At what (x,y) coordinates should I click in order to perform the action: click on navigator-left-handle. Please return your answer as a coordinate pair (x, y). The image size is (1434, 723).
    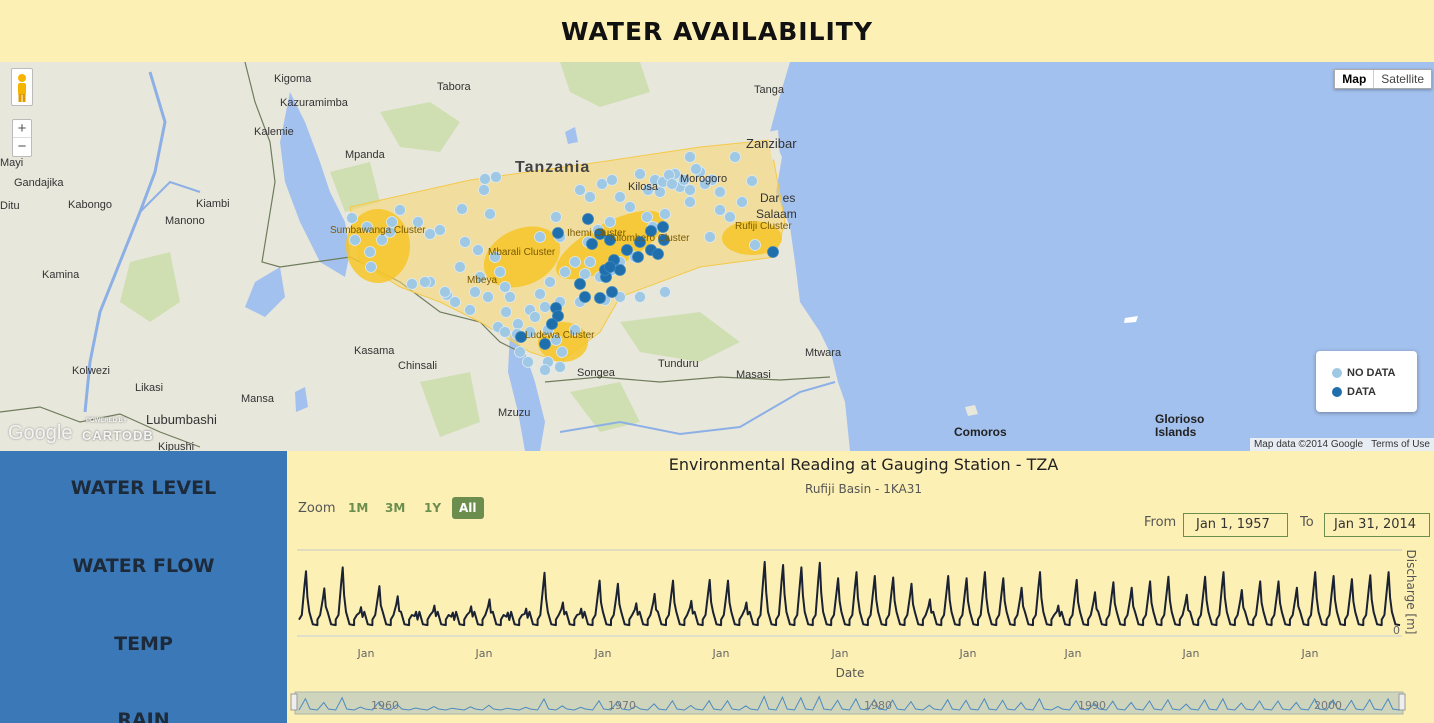
    Looking at the image, I should click on (294, 702).